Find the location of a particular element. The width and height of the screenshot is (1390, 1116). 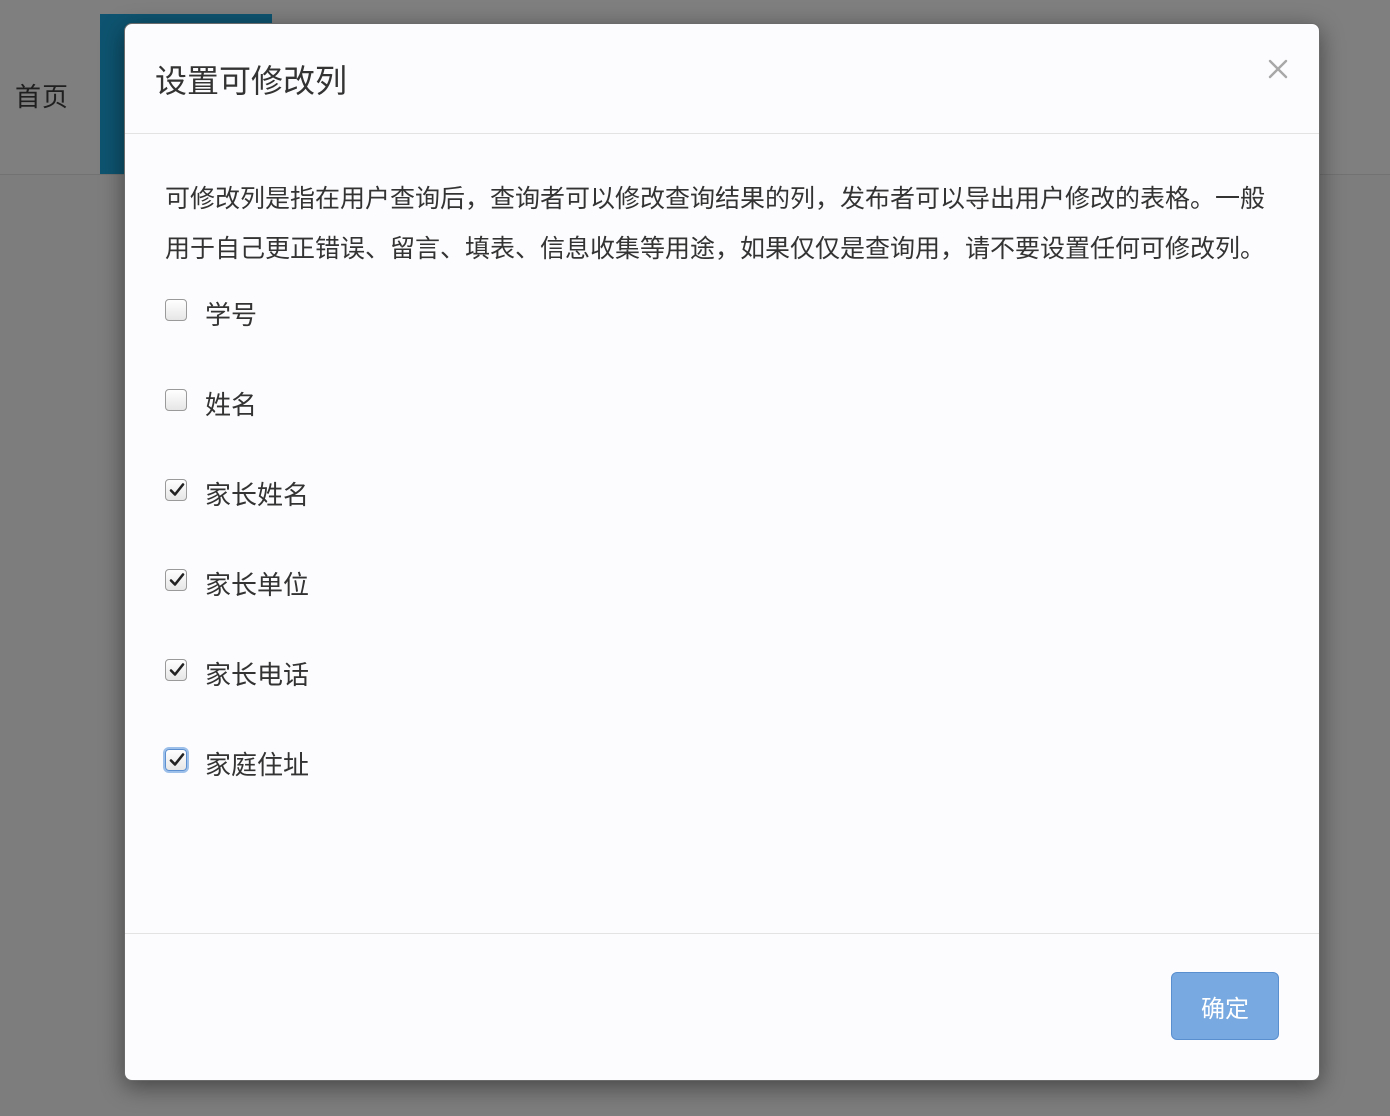

modal-footer: 确定 is located at coordinates (722, 1006).